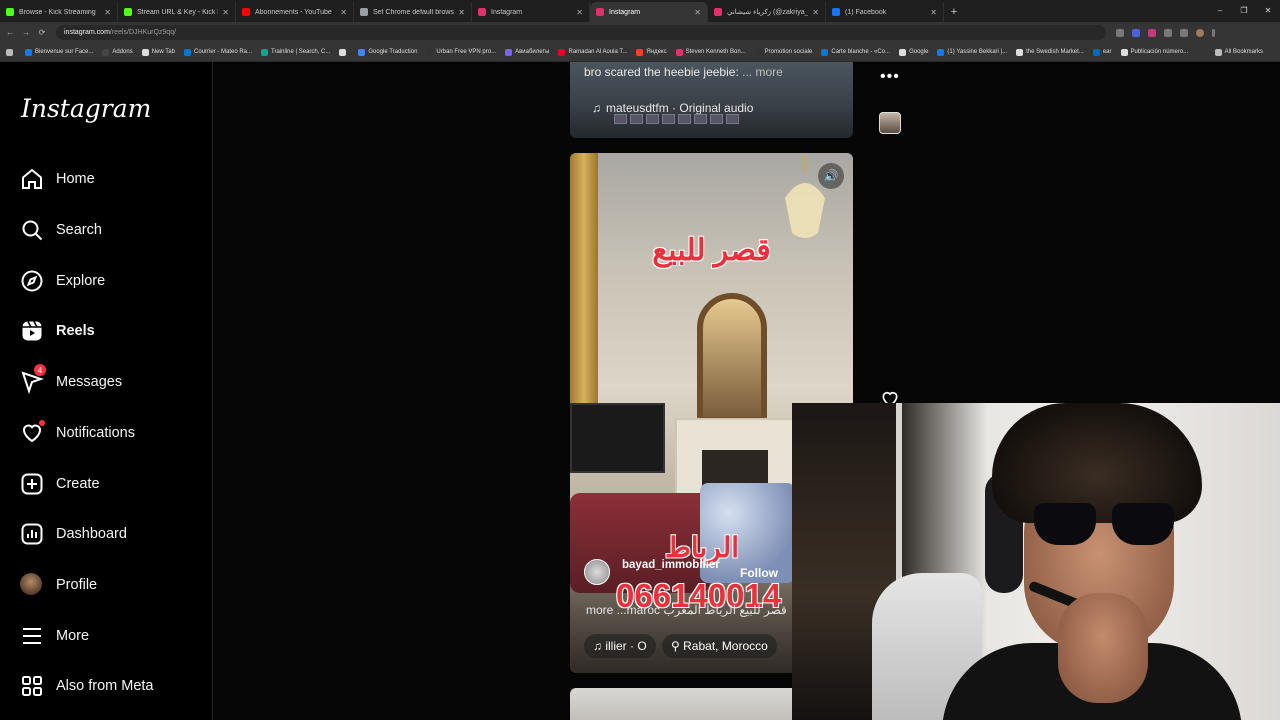 Image resolution: width=1280 pixels, height=720 pixels. Describe the element at coordinates (87, 686) in the screenshot. I see `sidebar-item-also-from-meta: Also from Meta` at that location.